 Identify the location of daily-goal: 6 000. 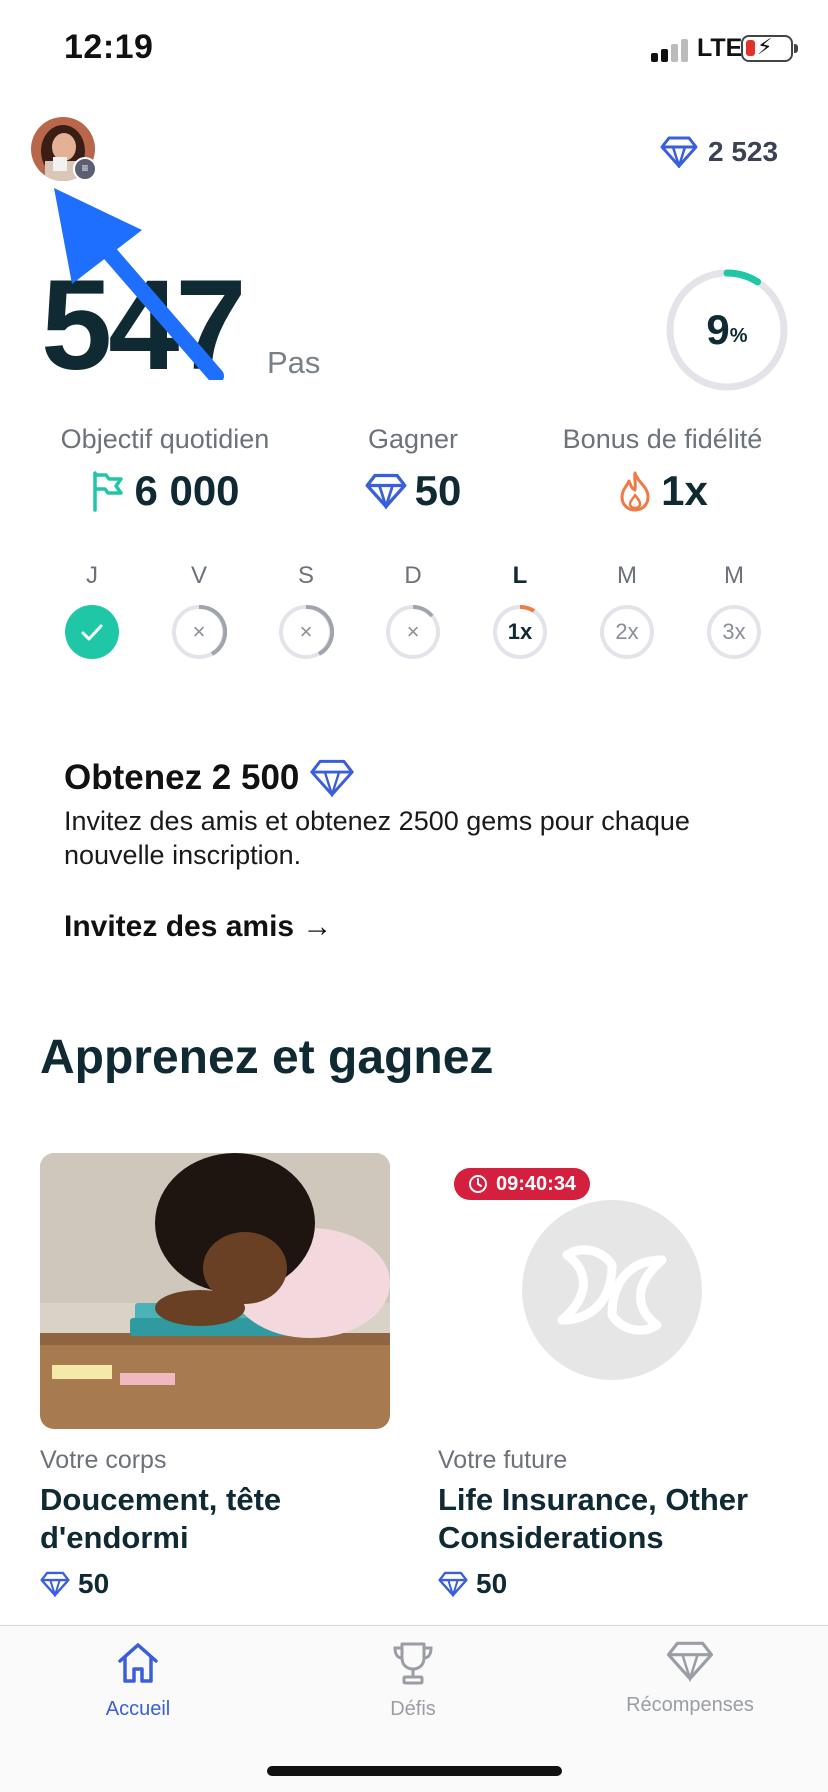
(165, 491).